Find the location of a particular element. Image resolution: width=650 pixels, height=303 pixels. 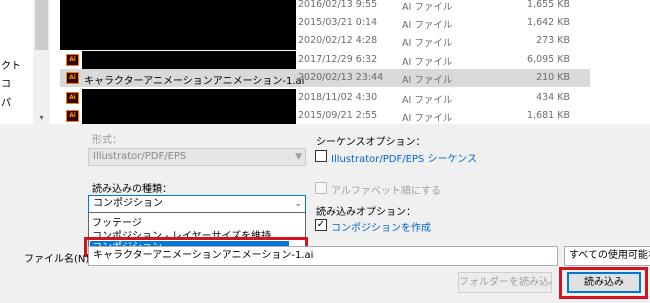

highlight-frame-import is located at coordinates (603, 283).